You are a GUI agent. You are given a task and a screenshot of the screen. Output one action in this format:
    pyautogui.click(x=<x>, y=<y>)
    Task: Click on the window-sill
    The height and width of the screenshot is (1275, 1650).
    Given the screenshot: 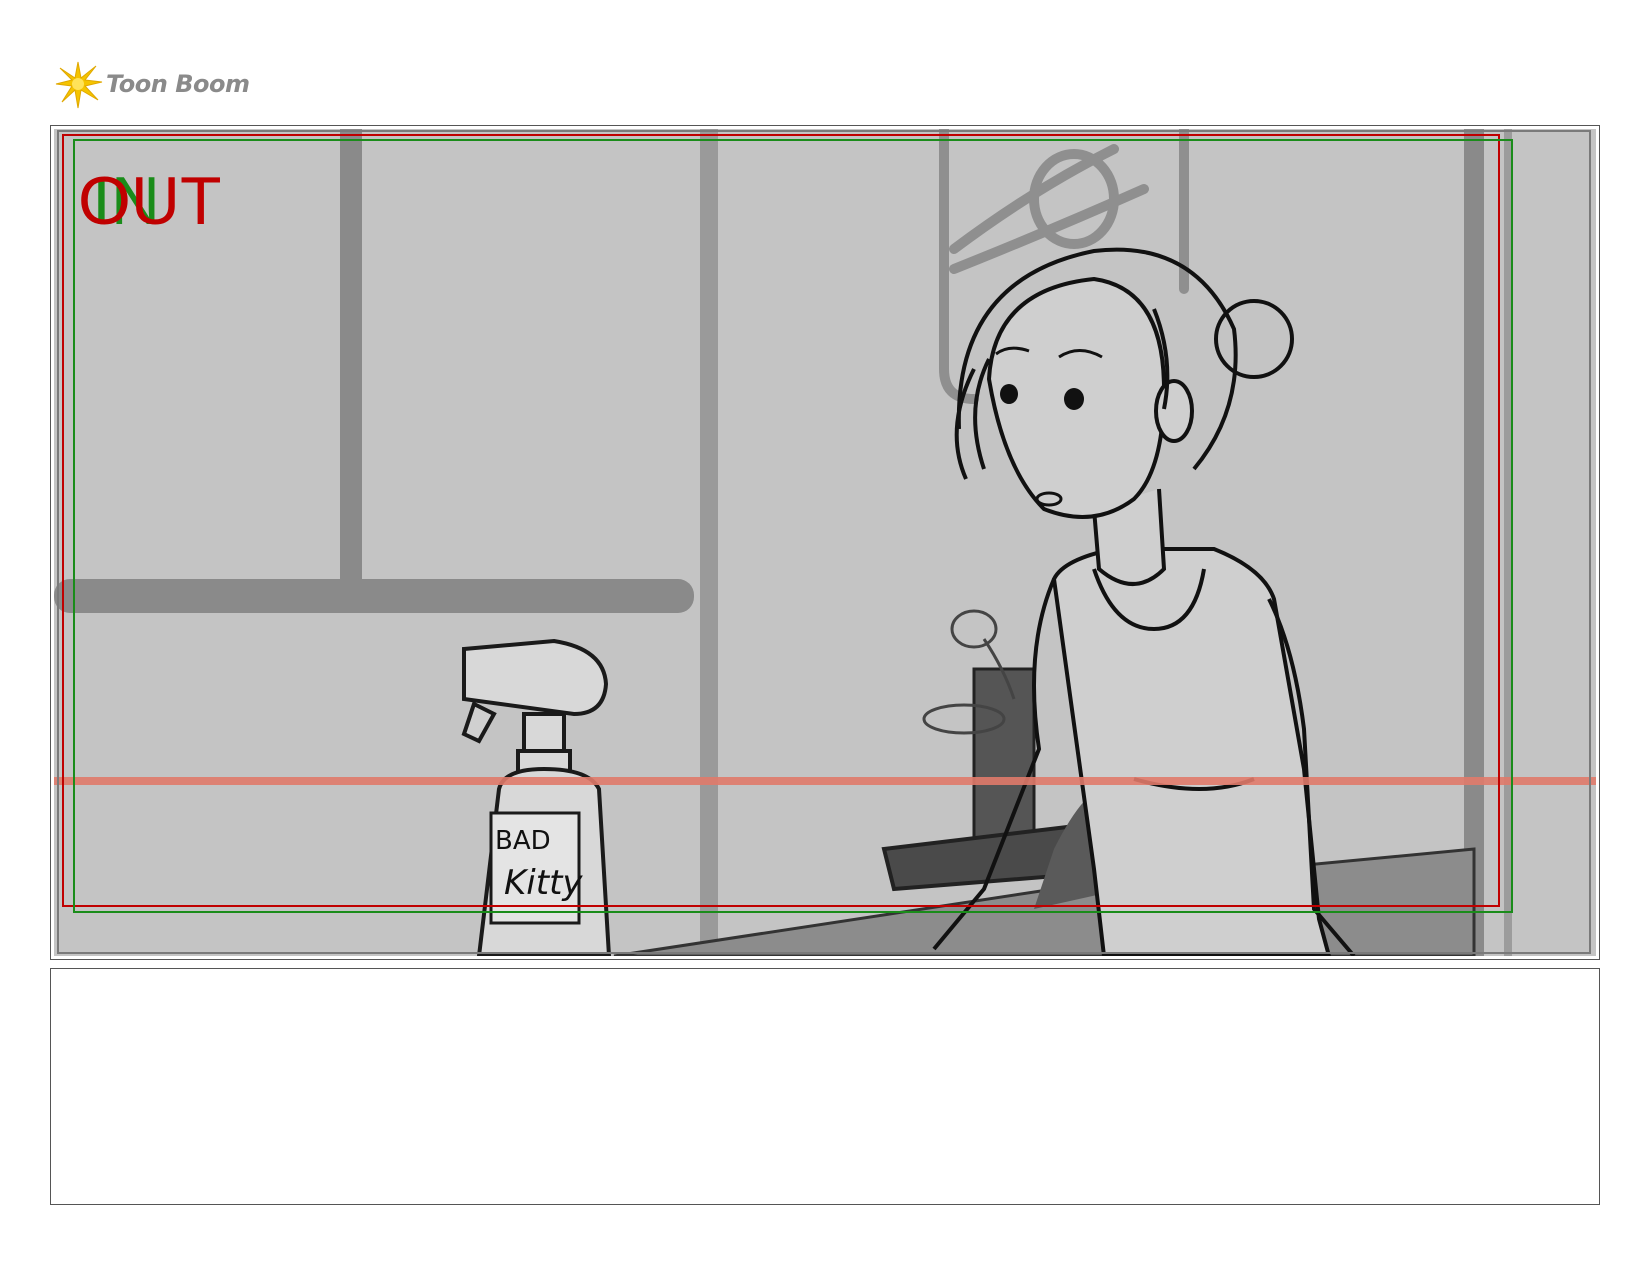 What is the action you would take?
    pyautogui.click(x=374, y=596)
    